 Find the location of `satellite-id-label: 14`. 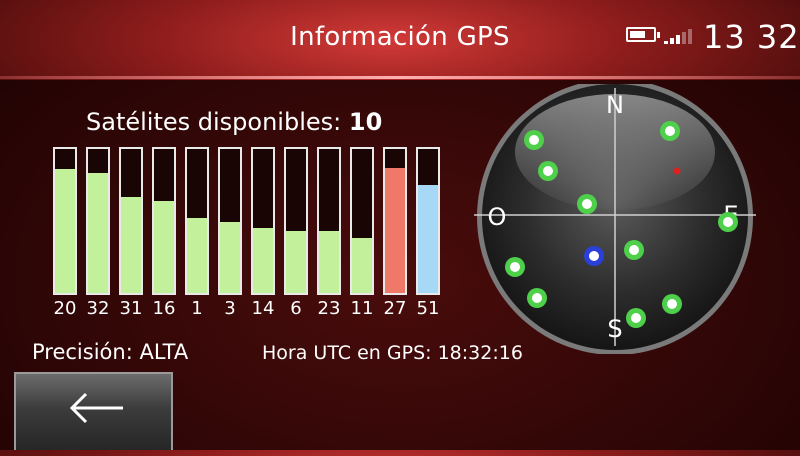

satellite-id-label: 14 is located at coordinates (263, 308).